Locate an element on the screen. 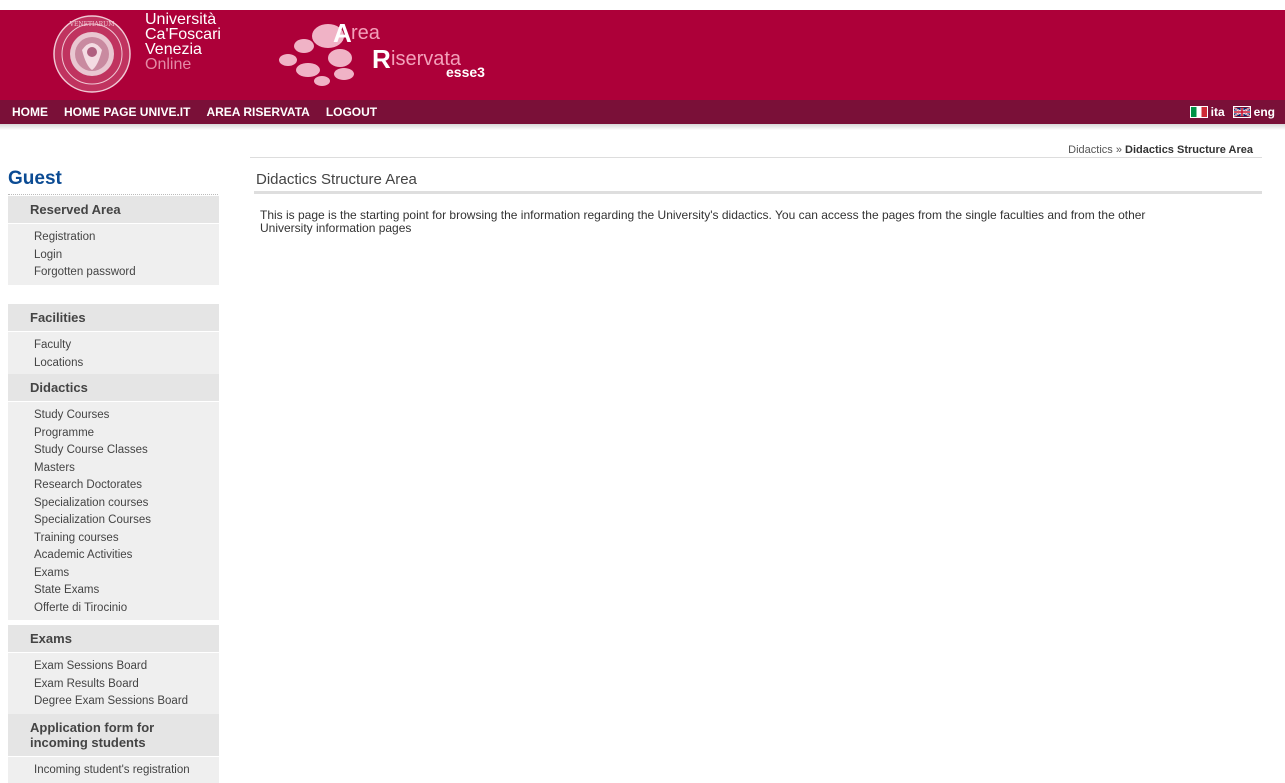  sidebar-section-title: Exams is located at coordinates (113, 639).